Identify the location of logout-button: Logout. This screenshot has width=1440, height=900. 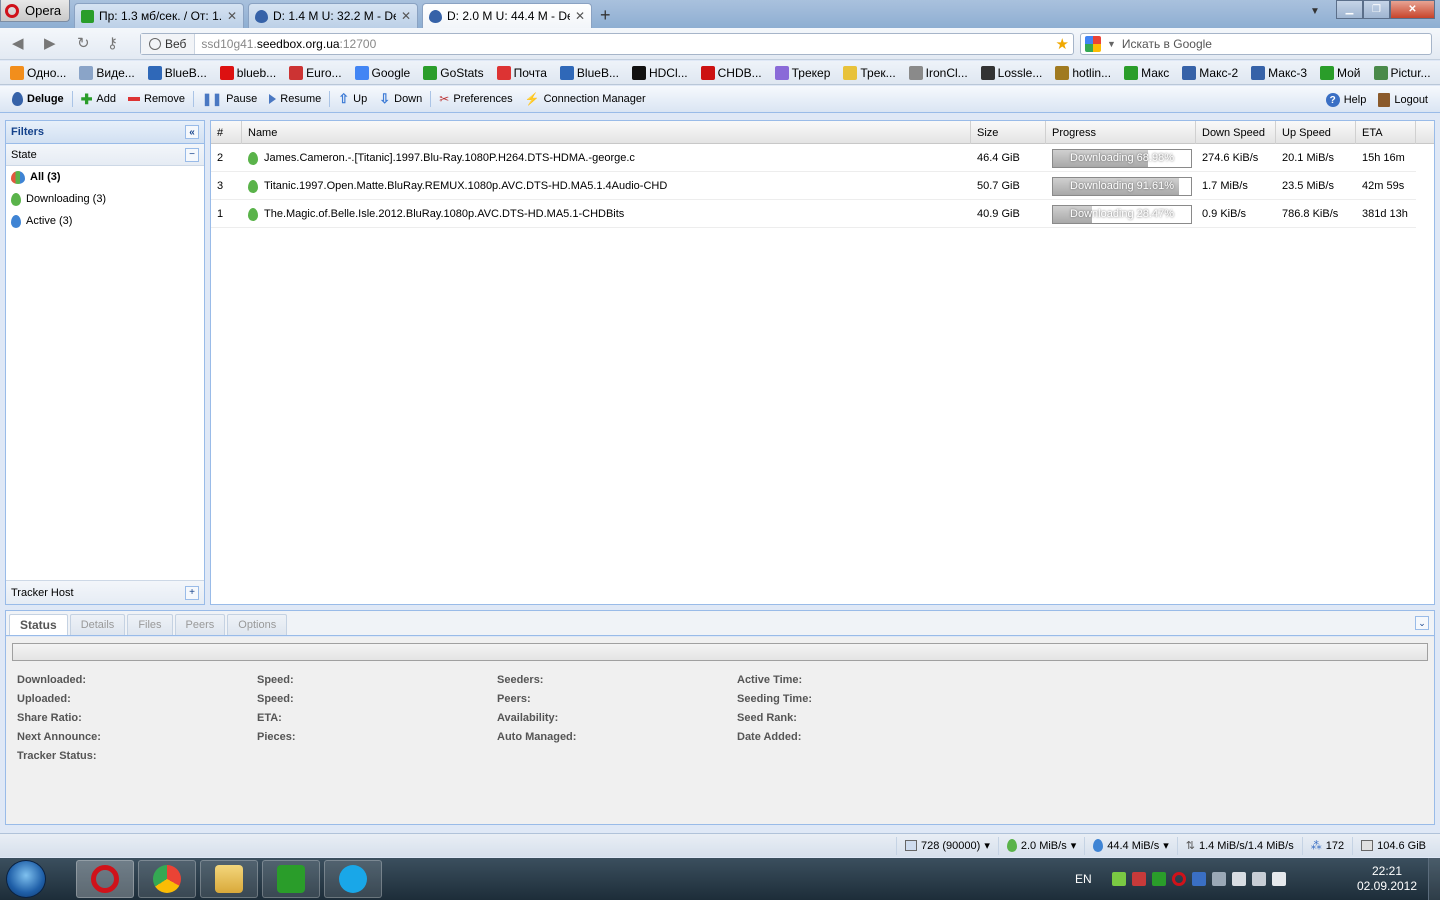
(1403, 100).